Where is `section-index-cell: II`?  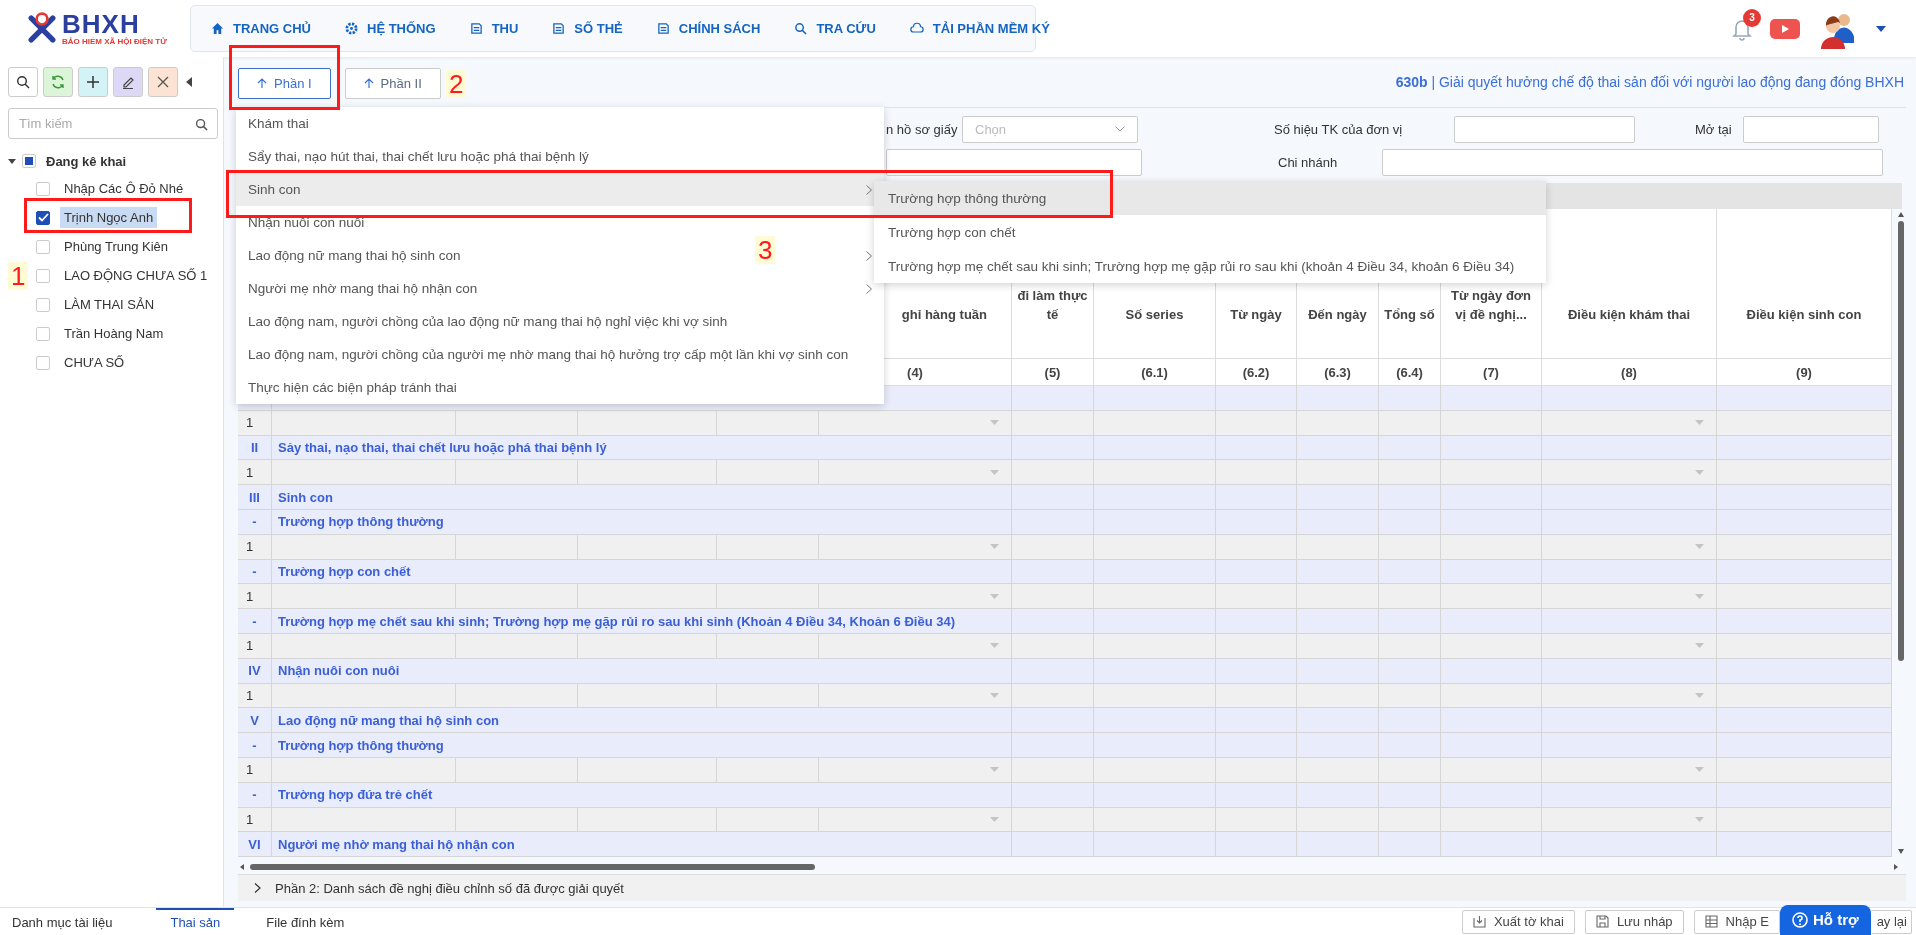 section-index-cell: II is located at coordinates (255, 448).